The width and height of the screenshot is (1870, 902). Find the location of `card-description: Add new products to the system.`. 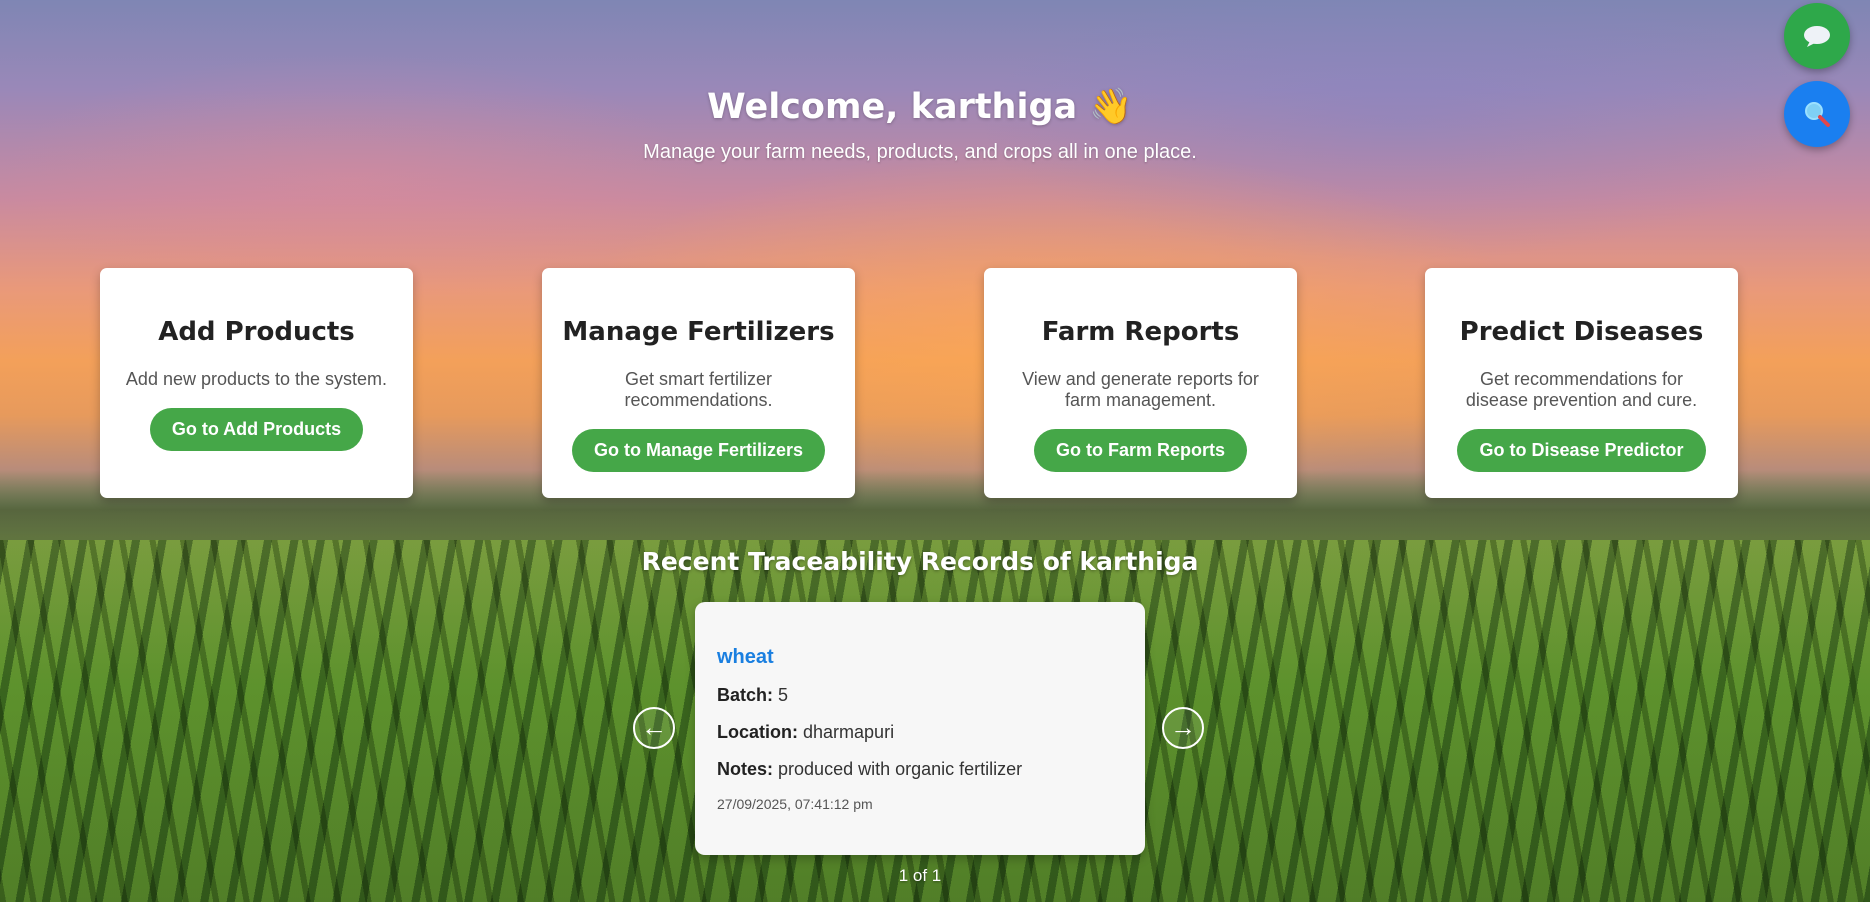

card-description: Add new products to the system. is located at coordinates (256, 379).